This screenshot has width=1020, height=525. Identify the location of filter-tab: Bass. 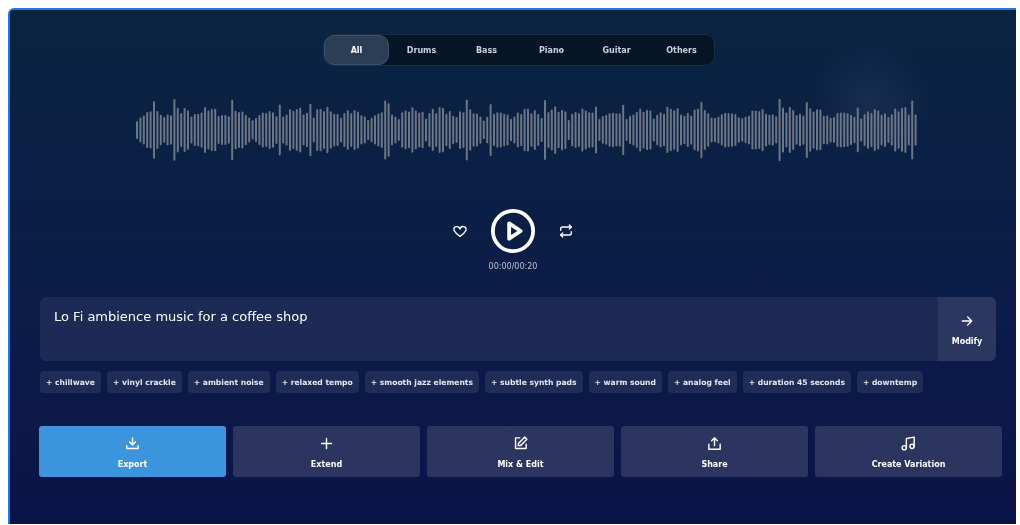
(486, 50).